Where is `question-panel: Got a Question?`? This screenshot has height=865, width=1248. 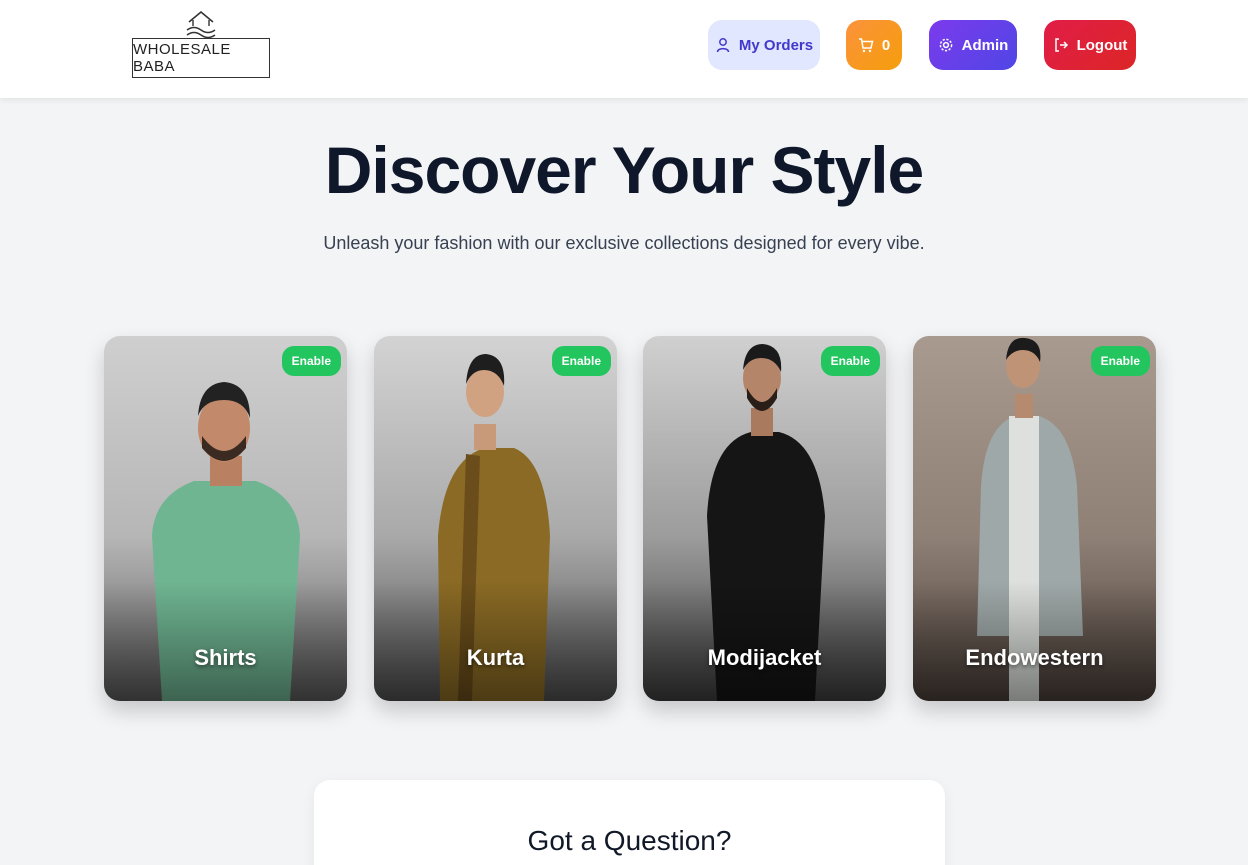 question-panel: Got a Question? is located at coordinates (629, 822).